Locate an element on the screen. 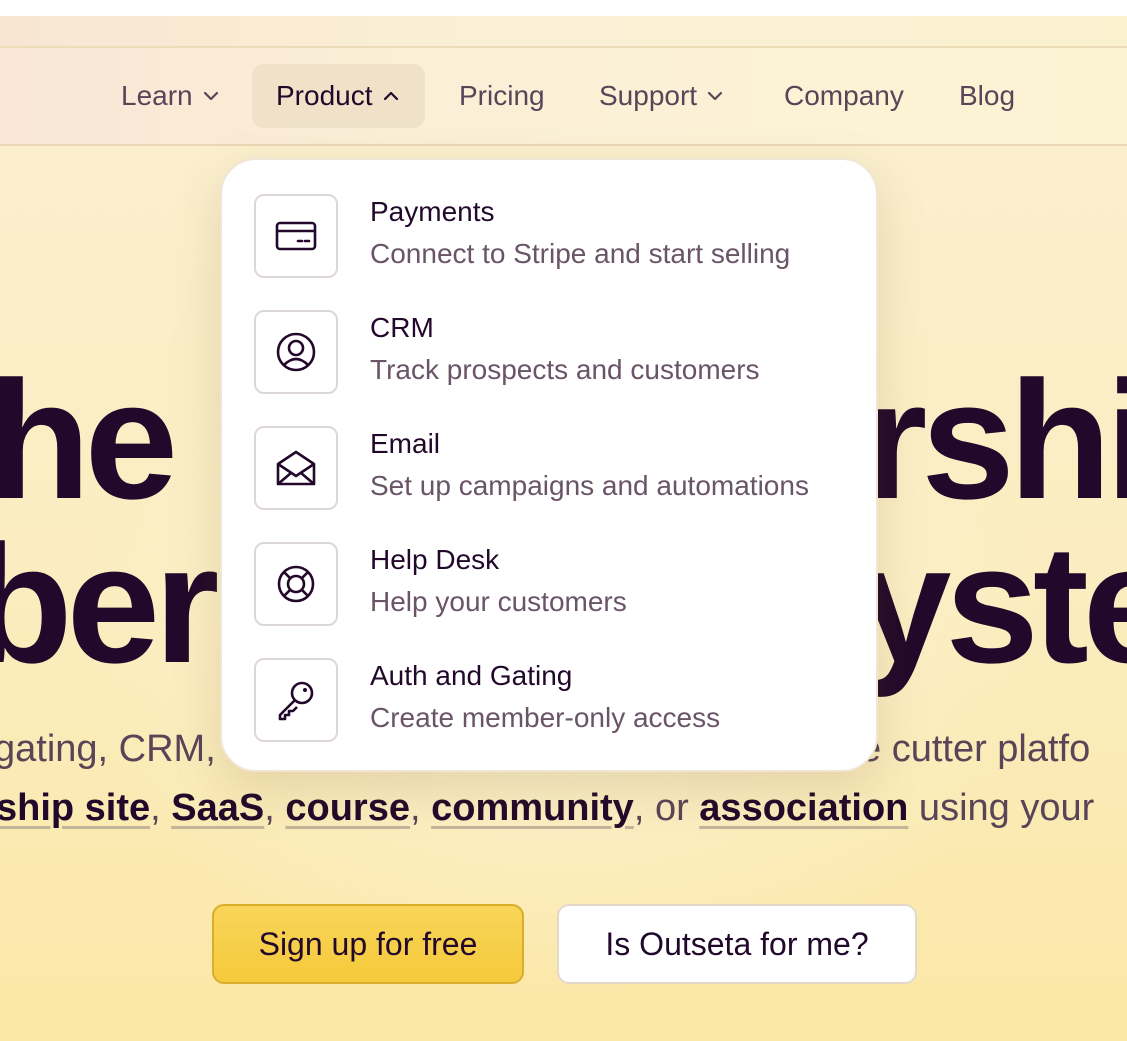 This screenshot has height=1041, width=1127. nav-learn-label: Learn is located at coordinates (157, 95).